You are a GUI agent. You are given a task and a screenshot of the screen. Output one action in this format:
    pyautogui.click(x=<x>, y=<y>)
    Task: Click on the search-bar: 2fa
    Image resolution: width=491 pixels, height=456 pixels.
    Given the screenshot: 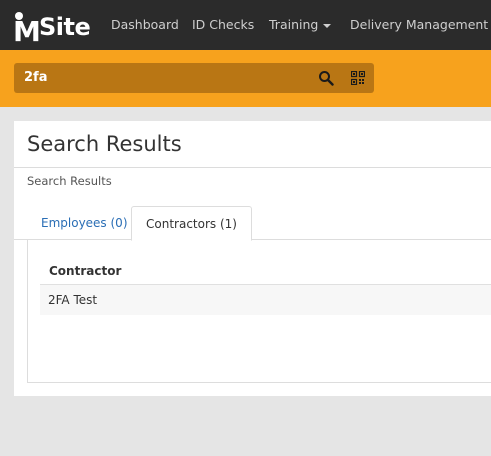 What is the action you would take?
    pyautogui.click(x=245, y=78)
    